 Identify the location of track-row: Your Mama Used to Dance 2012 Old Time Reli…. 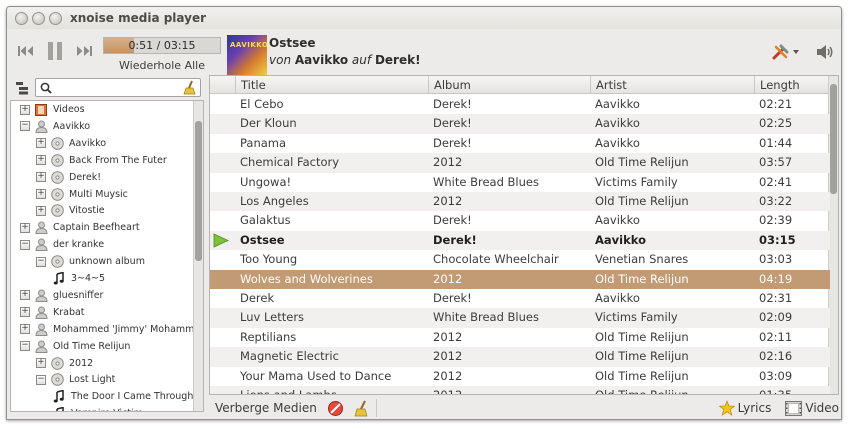
(520, 376).